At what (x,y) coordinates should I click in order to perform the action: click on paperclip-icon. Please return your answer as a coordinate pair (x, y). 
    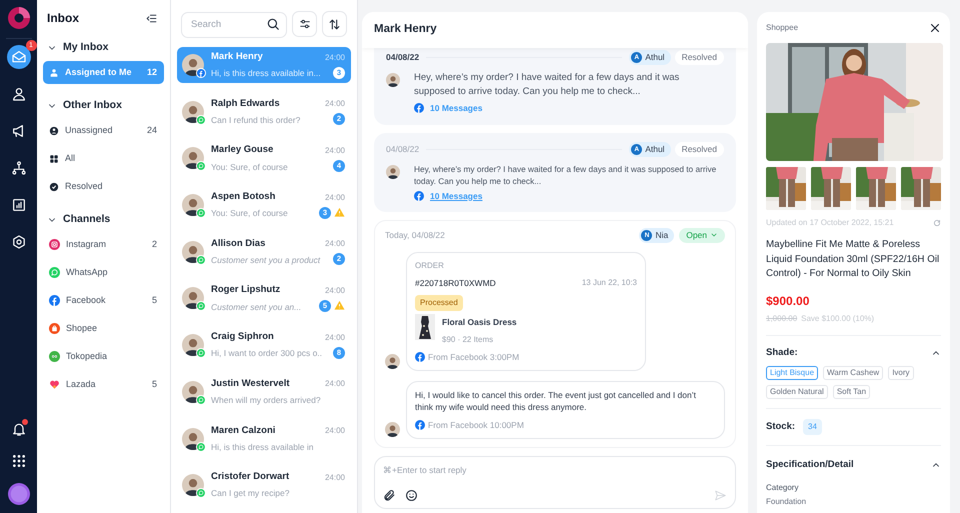
    Looking at the image, I should click on (389, 495).